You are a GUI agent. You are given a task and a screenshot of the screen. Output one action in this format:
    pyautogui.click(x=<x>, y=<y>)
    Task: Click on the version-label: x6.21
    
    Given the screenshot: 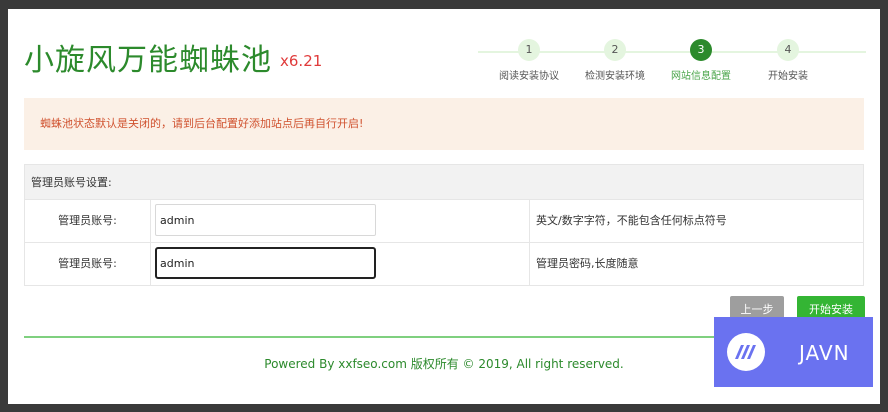 What is the action you would take?
    pyautogui.click(x=301, y=61)
    